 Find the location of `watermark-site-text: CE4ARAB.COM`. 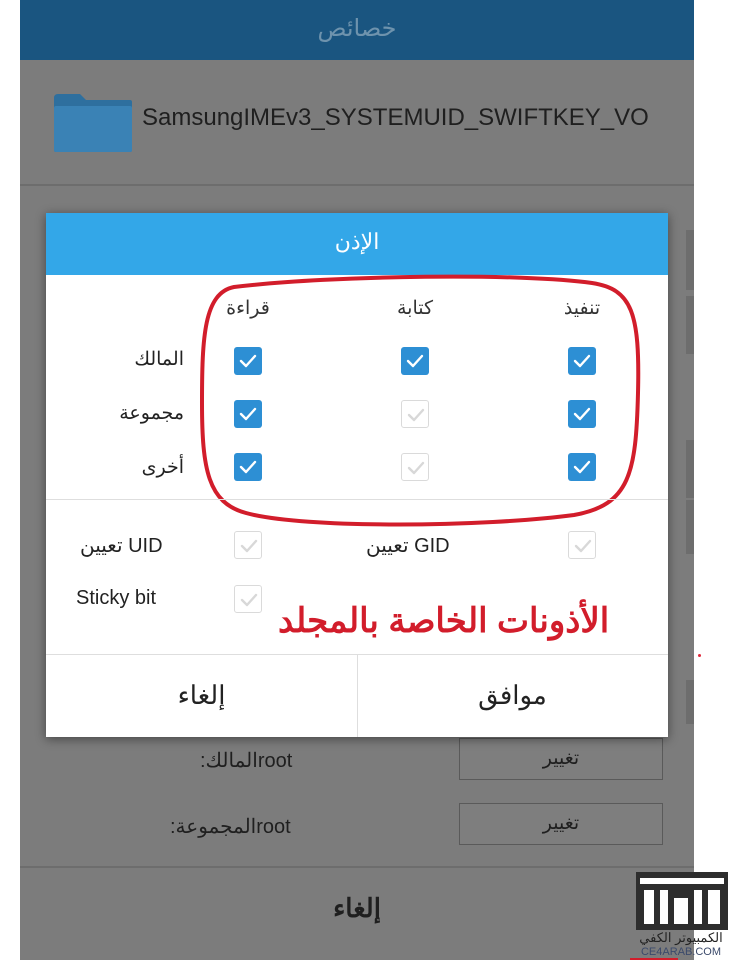

watermark-site-text: CE4ARAB.COM is located at coordinates (681, 952).